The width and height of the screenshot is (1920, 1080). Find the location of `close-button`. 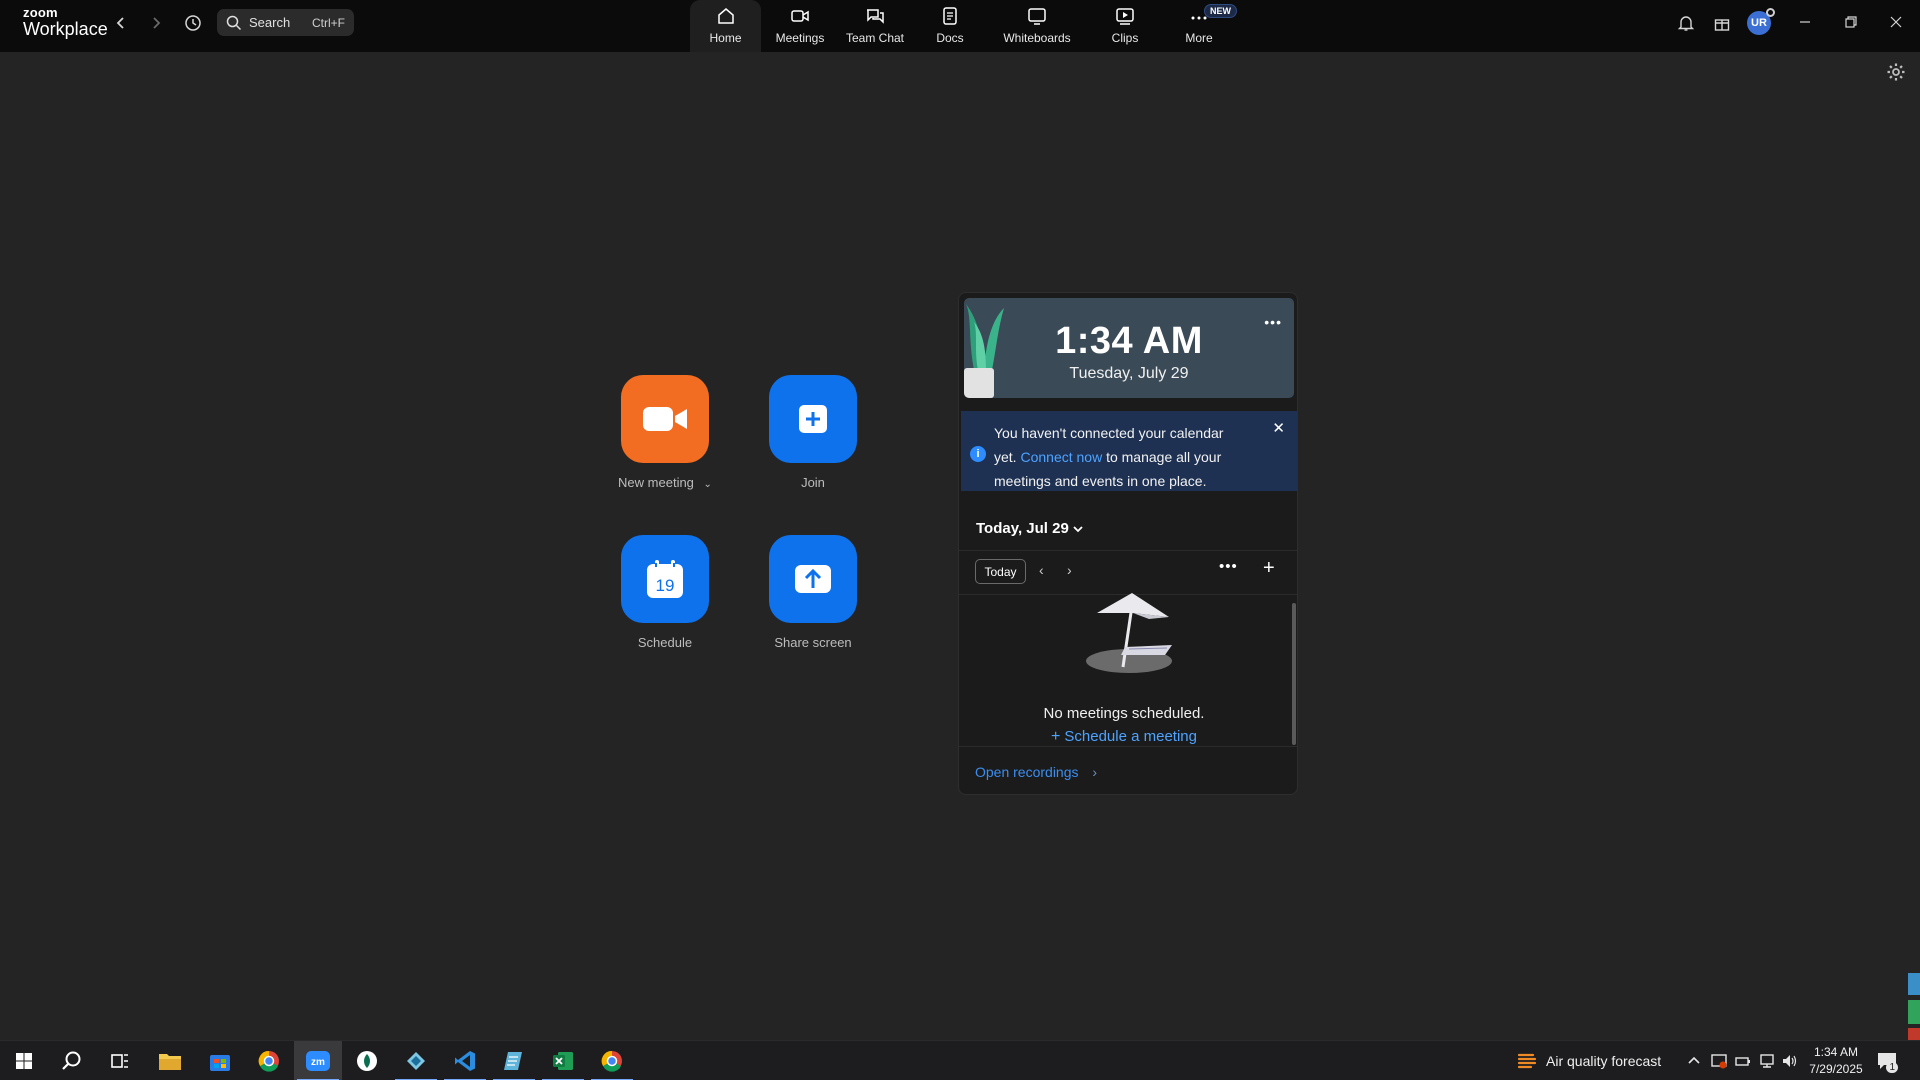

close-button is located at coordinates (1896, 22).